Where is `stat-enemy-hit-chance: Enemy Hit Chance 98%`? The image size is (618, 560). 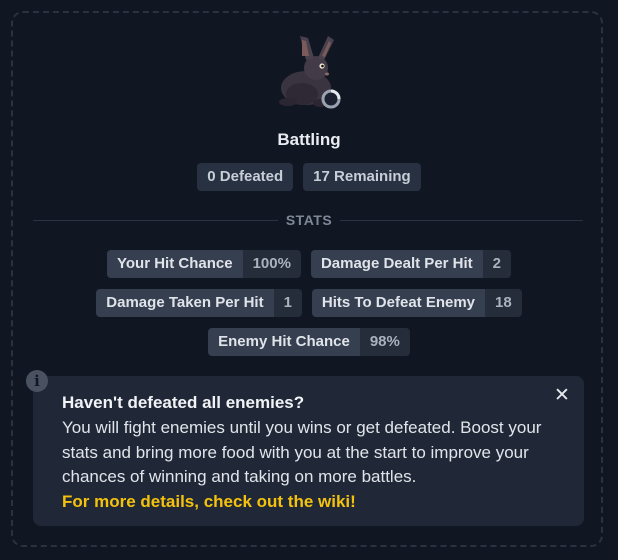
stat-enemy-hit-chance: Enemy Hit Chance 98% is located at coordinates (309, 342).